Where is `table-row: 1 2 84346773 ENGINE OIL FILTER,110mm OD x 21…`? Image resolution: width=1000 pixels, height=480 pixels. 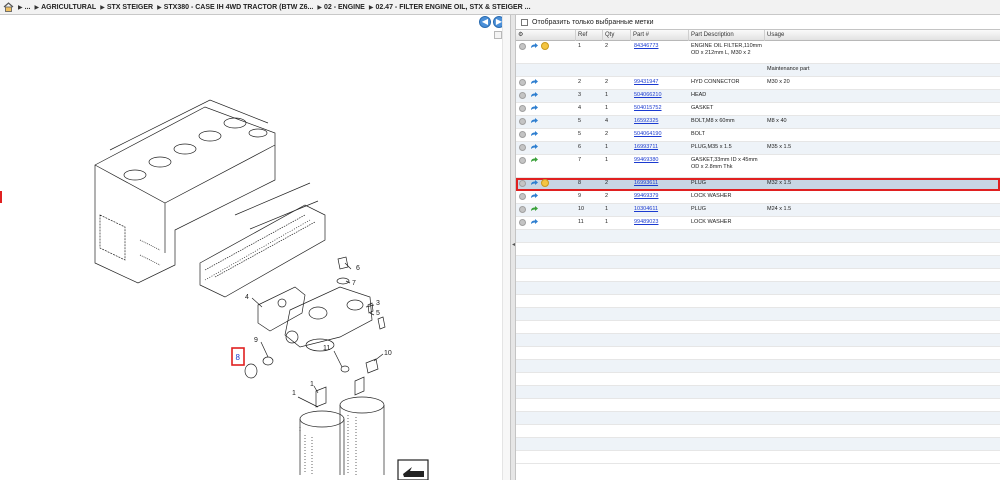
table-row: 1 2 84346773 ENGINE OIL FILTER,110mm OD x 21… is located at coordinates (758, 52).